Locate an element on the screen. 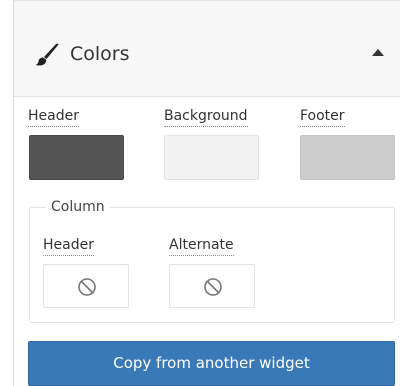 This screenshot has width=400, height=386. header-color-label: Header is located at coordinates (53, 117).